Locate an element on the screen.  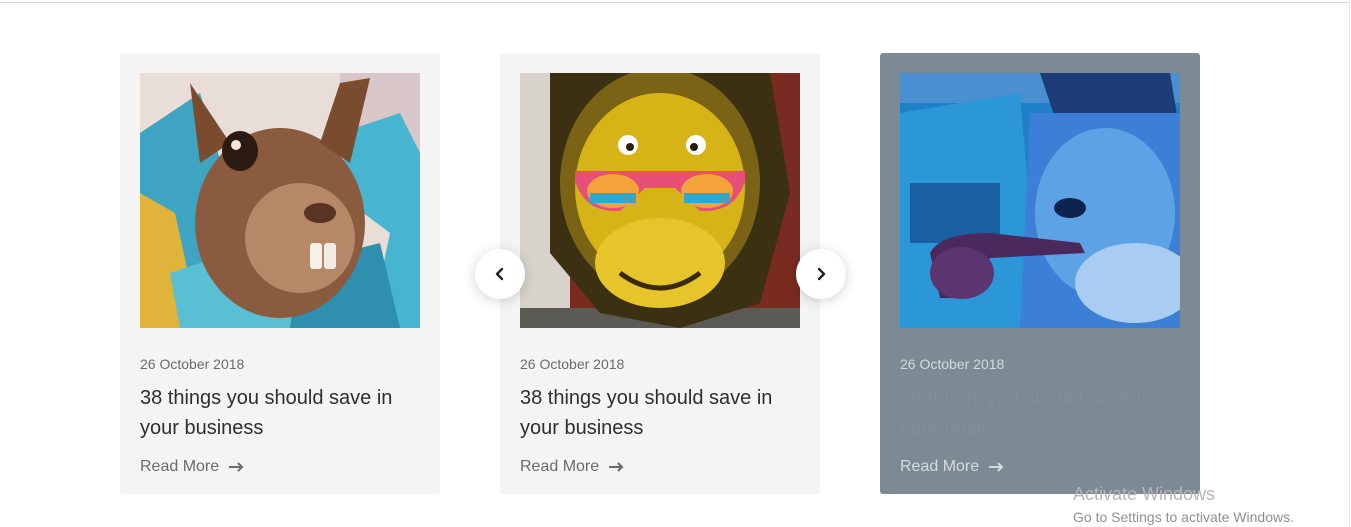
carousel-prev-button is located at coordinates (500, 274).